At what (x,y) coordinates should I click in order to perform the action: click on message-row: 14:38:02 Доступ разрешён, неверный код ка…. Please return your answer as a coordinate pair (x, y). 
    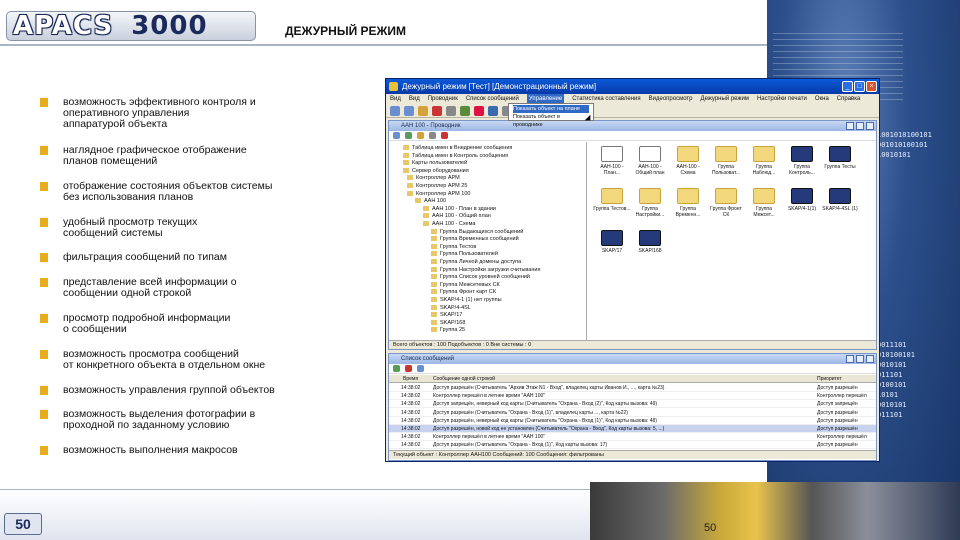
    Looking at the image, I should click on (632, 421).